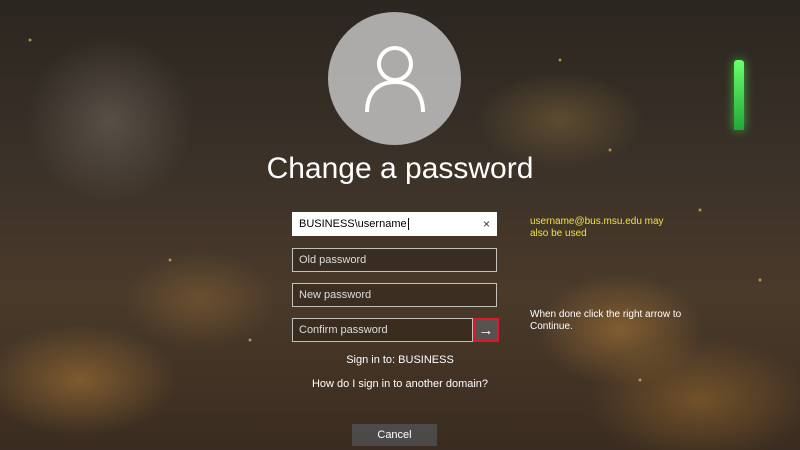  I want to click on background-minaret, so click(739, 95).